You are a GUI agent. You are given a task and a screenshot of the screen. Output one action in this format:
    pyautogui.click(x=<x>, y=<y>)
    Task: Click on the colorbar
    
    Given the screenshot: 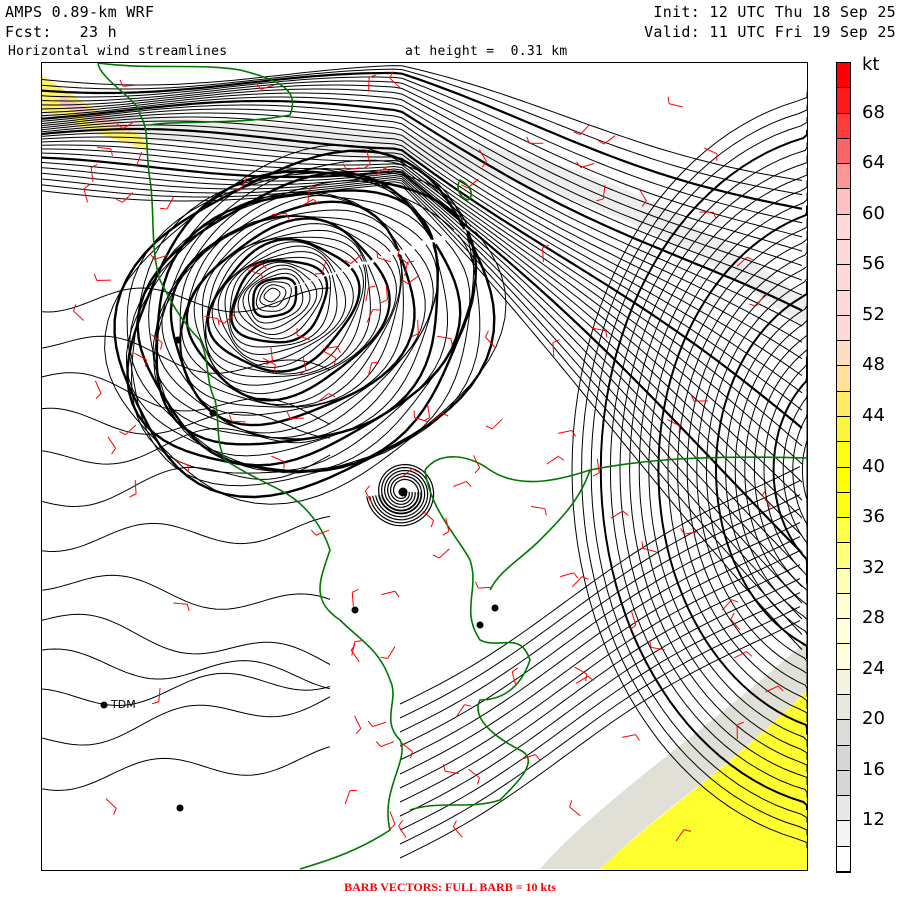 What is the action you would take?
    pyautogui.click(x=843, y=467)
    